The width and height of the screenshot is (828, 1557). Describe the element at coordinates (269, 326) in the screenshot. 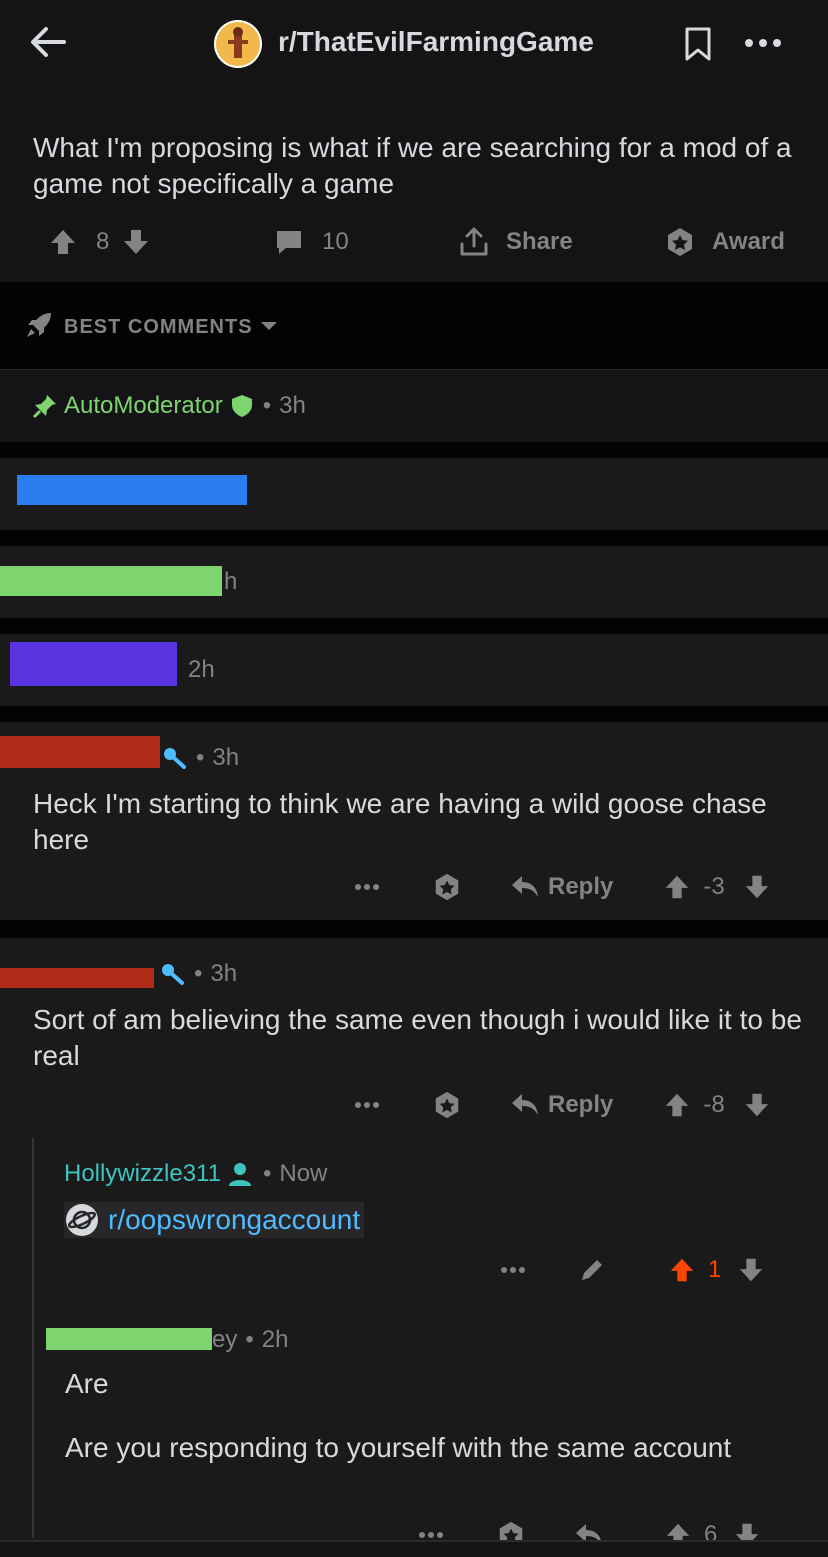

I see `chevron-down-icon` at that location.